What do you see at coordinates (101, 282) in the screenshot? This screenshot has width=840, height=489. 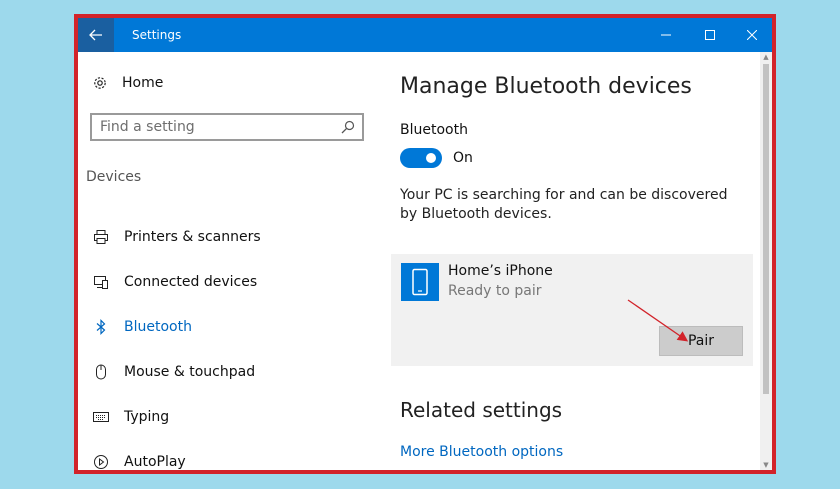 I see `connected-devices-icon` at bounding box center [101, 282].